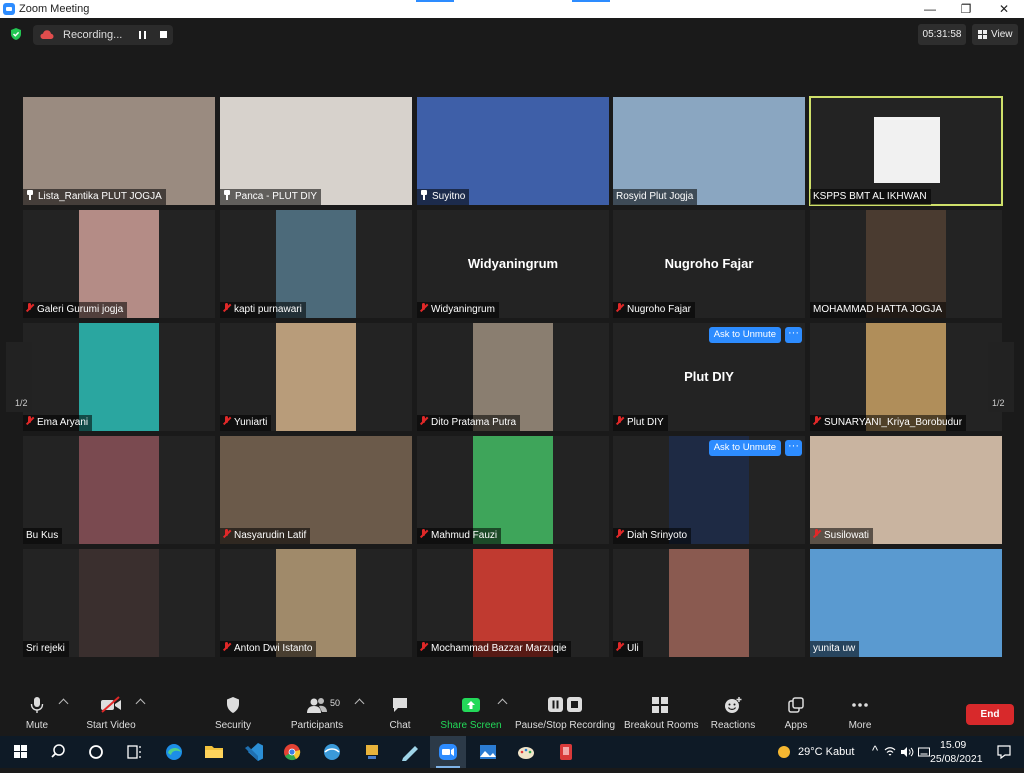  I want to click on taskbar-zoom, so click(448, 752).